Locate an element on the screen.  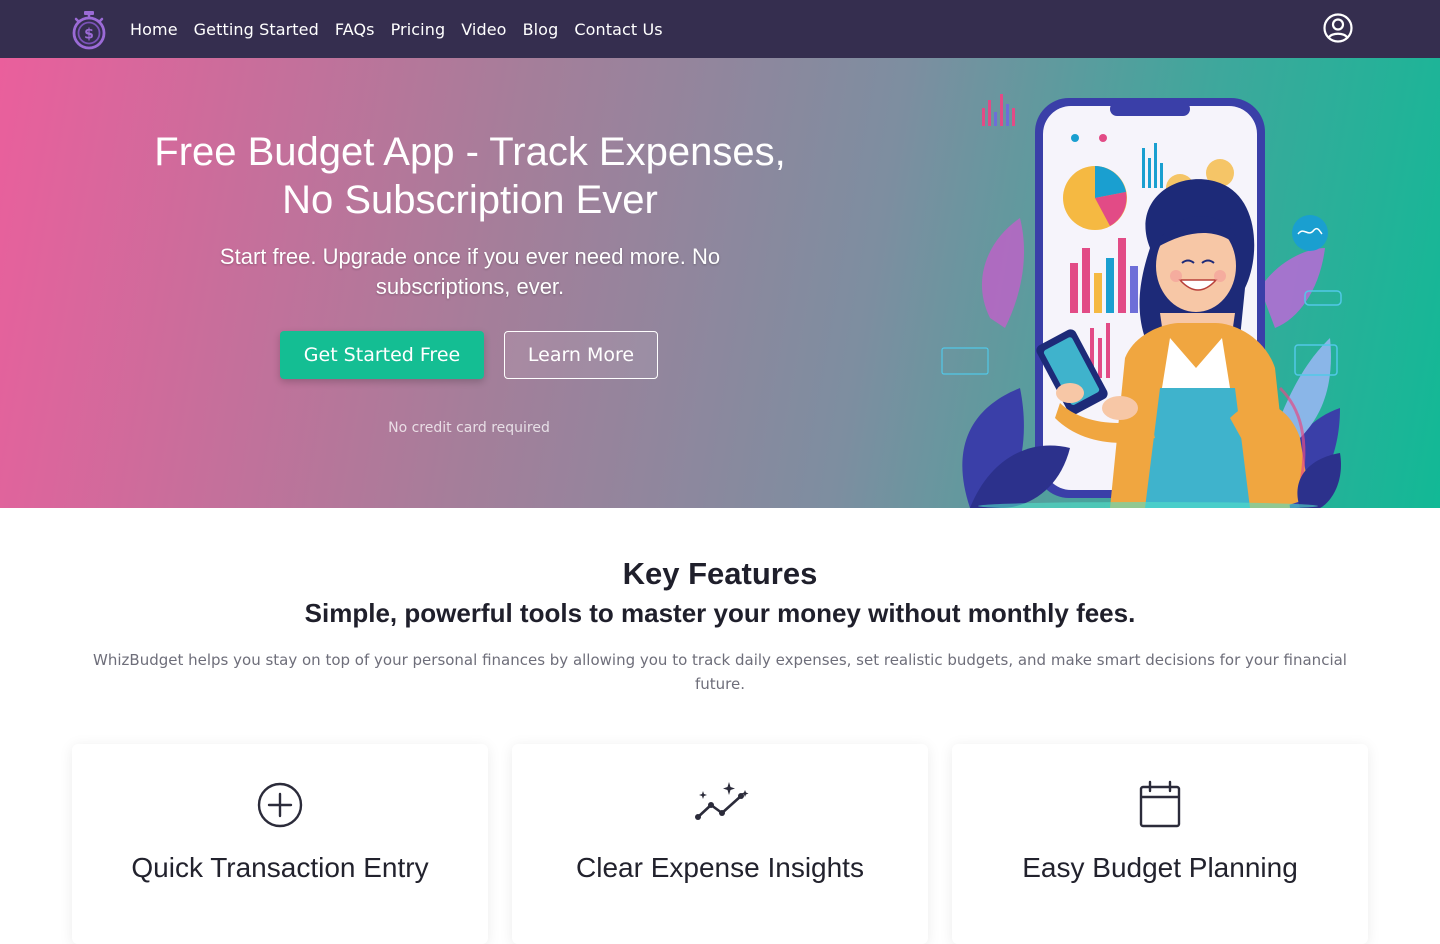
calendar-icon is located at coordinates (1160, 805).